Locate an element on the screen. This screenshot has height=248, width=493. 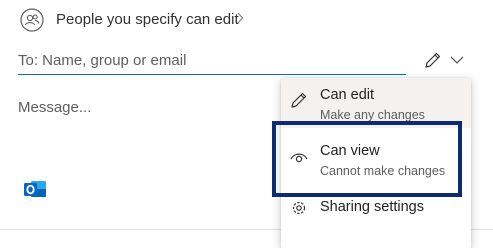
permission-link: People you specify can edit is located at coordinates (147, 19).